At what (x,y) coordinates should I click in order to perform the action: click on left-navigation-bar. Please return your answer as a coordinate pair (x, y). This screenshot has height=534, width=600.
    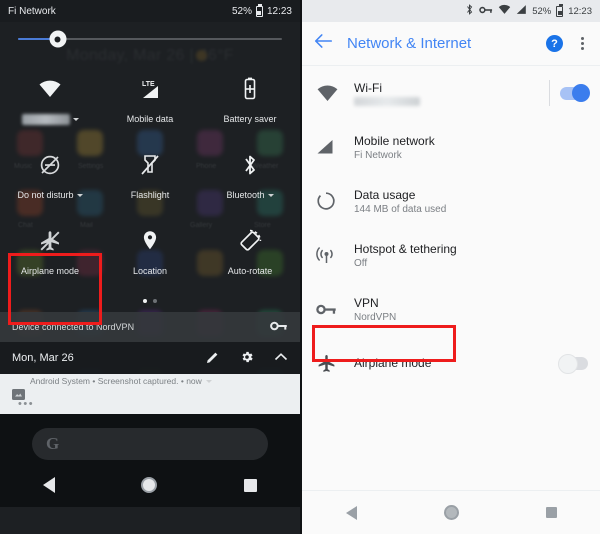
    Looking at the image, I should click on (150, 485).